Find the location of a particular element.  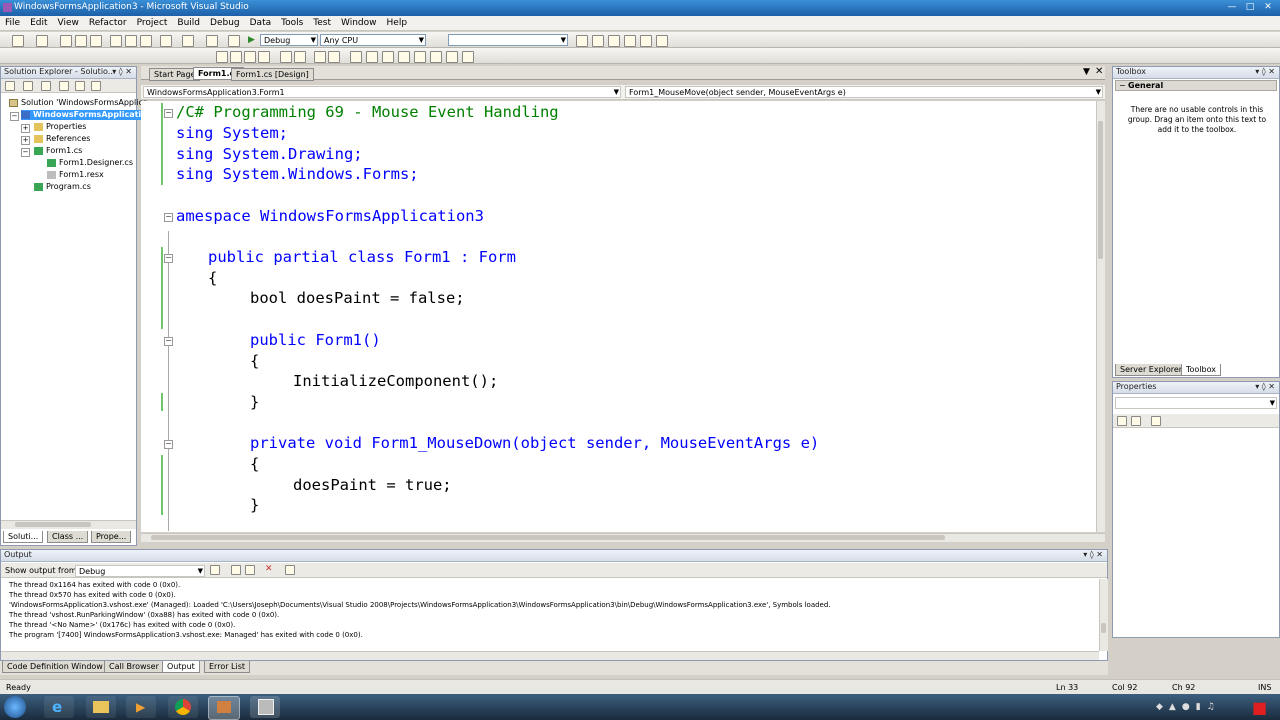

tree-item-project: WindowsFormsApplication3 is located at coordinates (90, 115).